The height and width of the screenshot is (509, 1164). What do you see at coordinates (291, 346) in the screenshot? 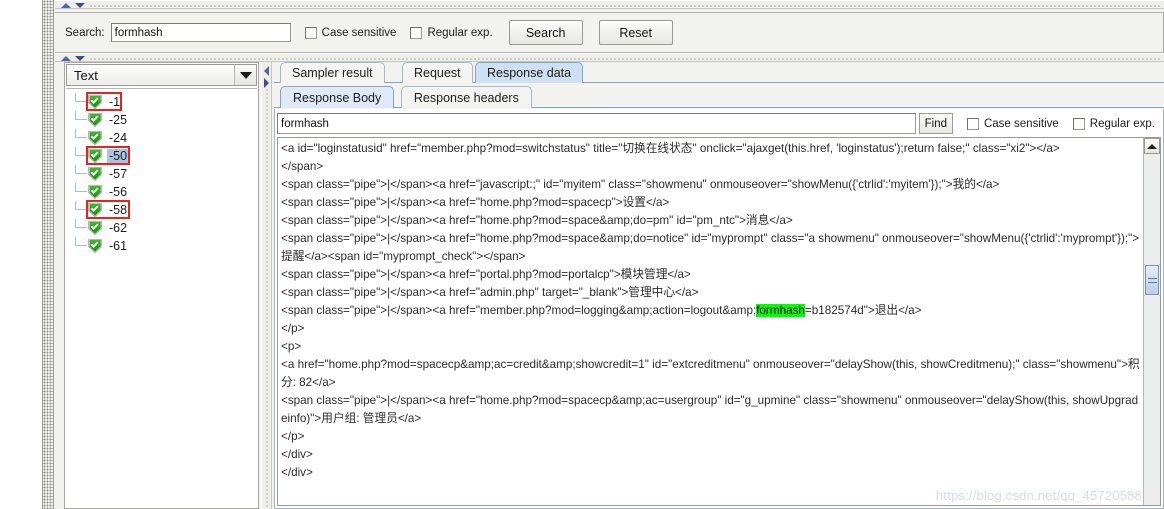
I see `response-line: <p>` at bounding box center [291, 346].